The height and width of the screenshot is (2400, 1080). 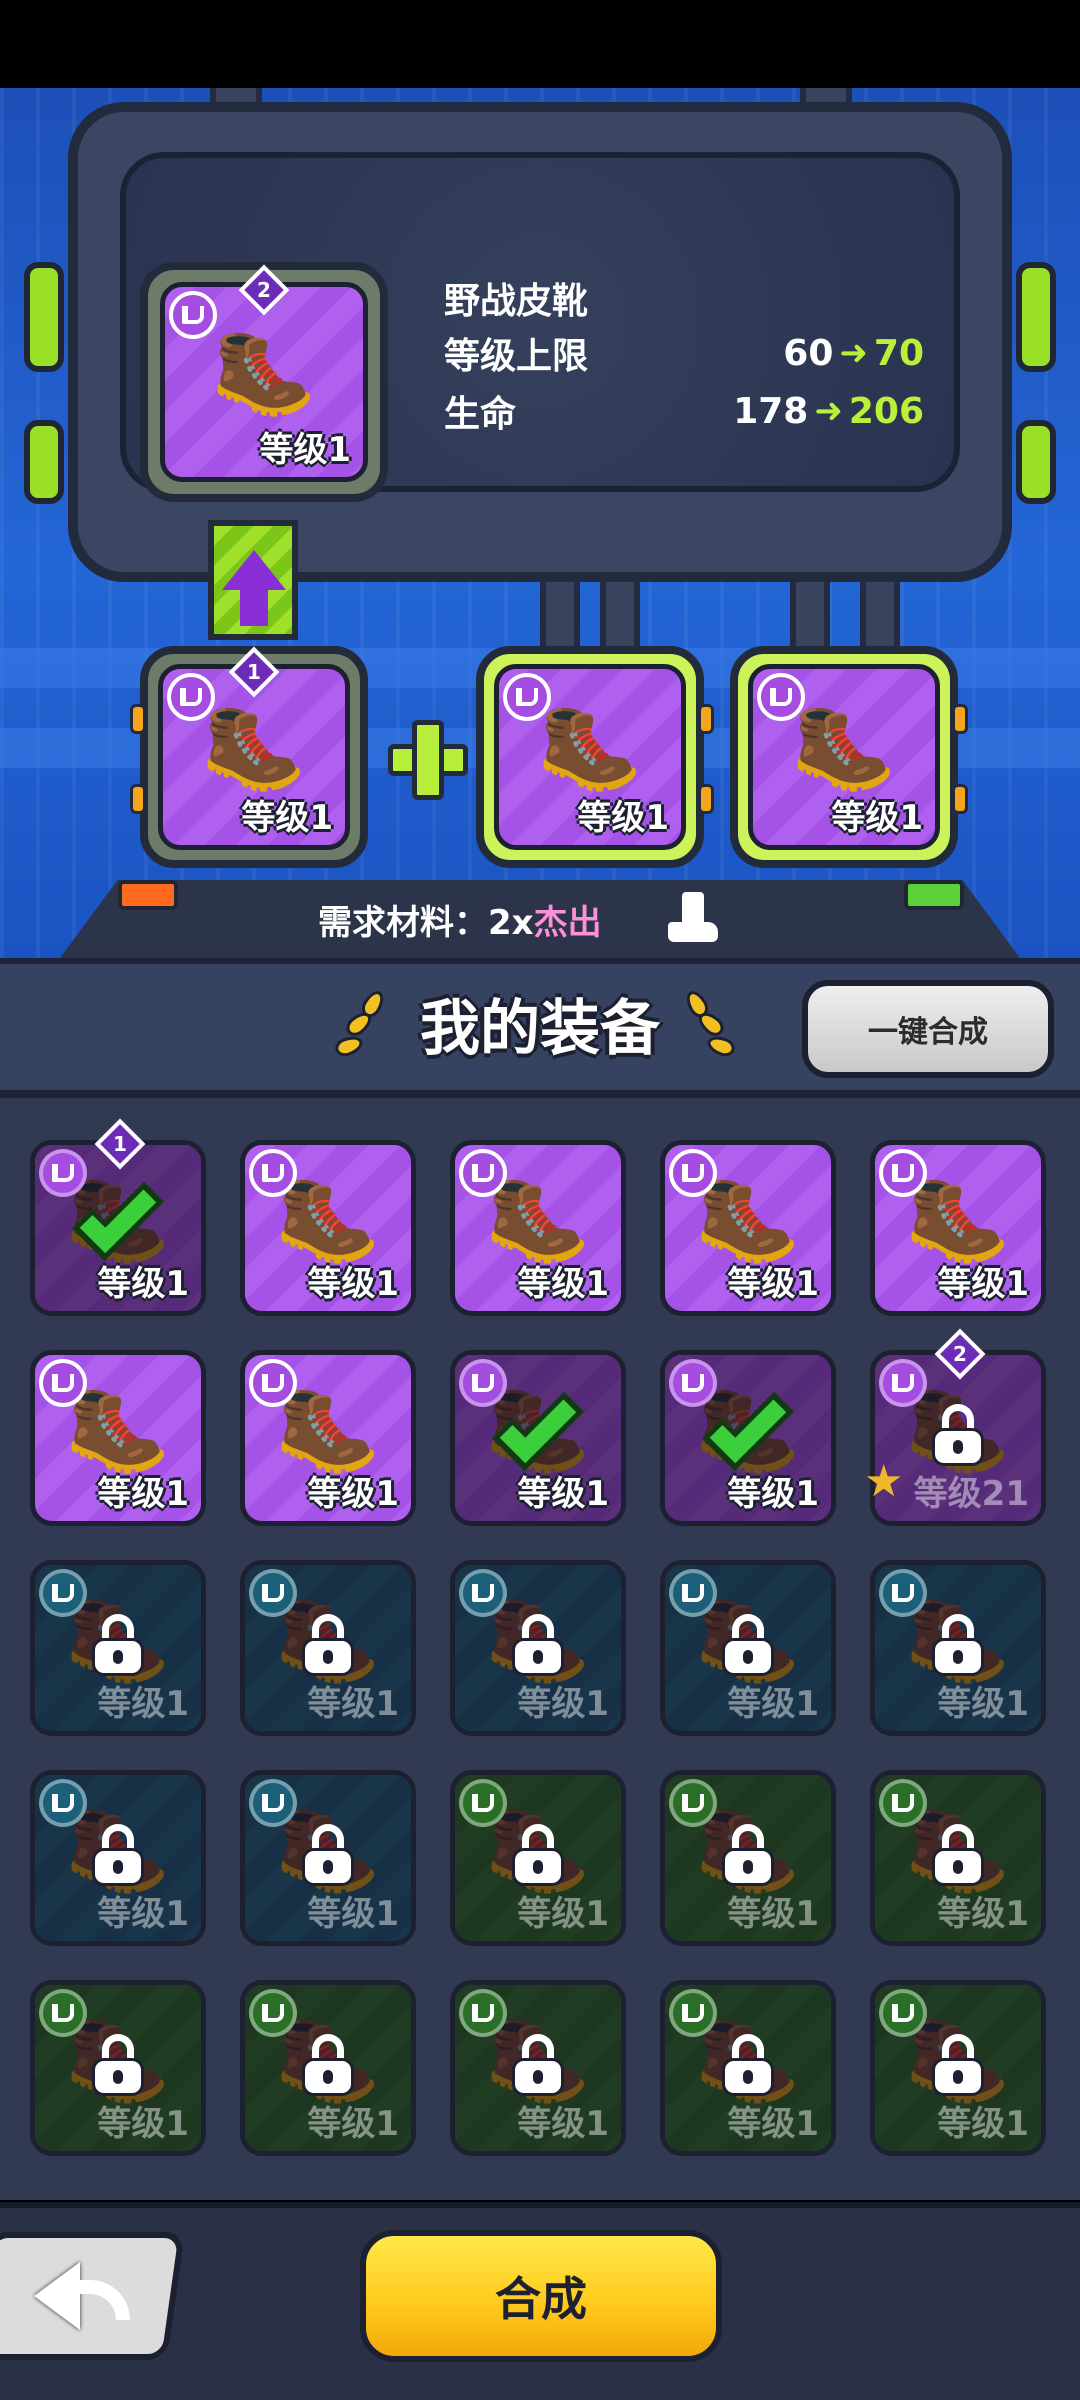 I want to click on stat-to: 70, so click(x=898, y=353).